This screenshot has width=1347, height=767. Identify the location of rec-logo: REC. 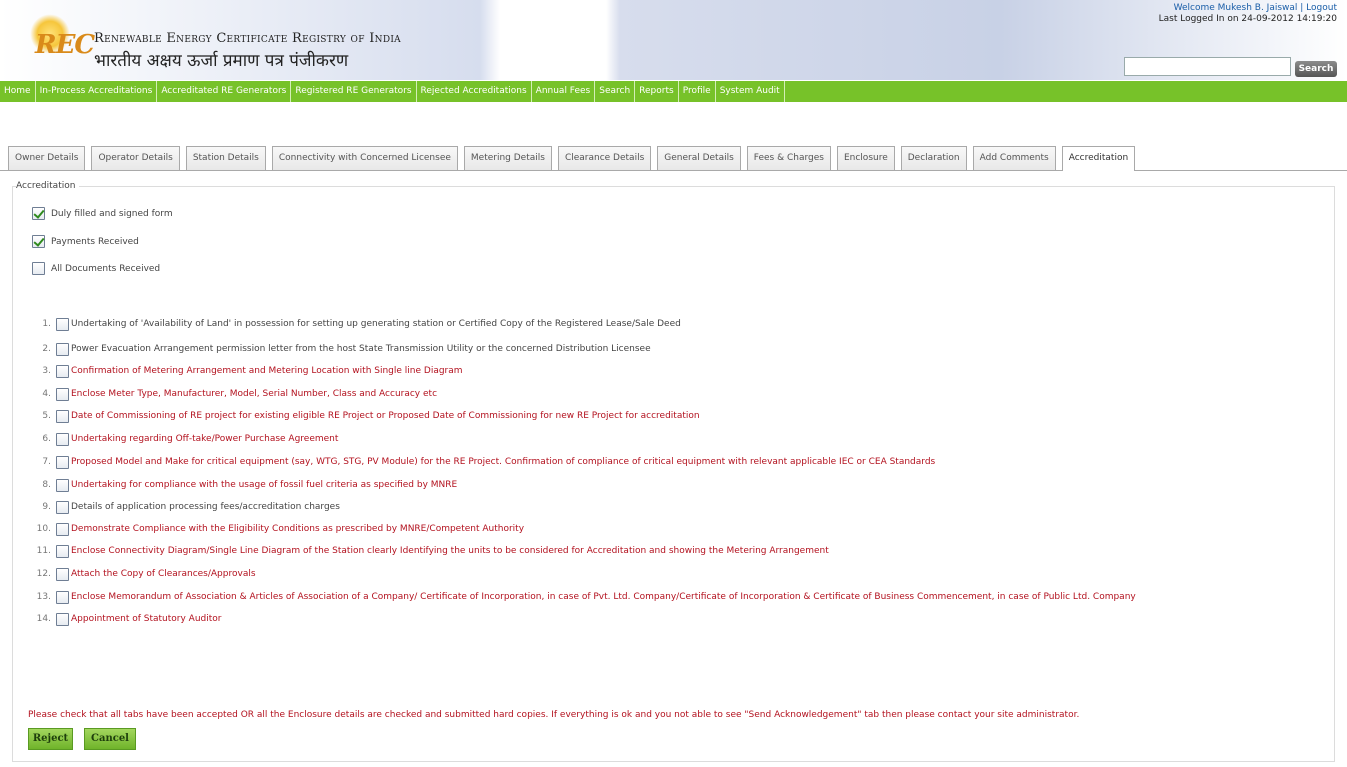
(62, 37).